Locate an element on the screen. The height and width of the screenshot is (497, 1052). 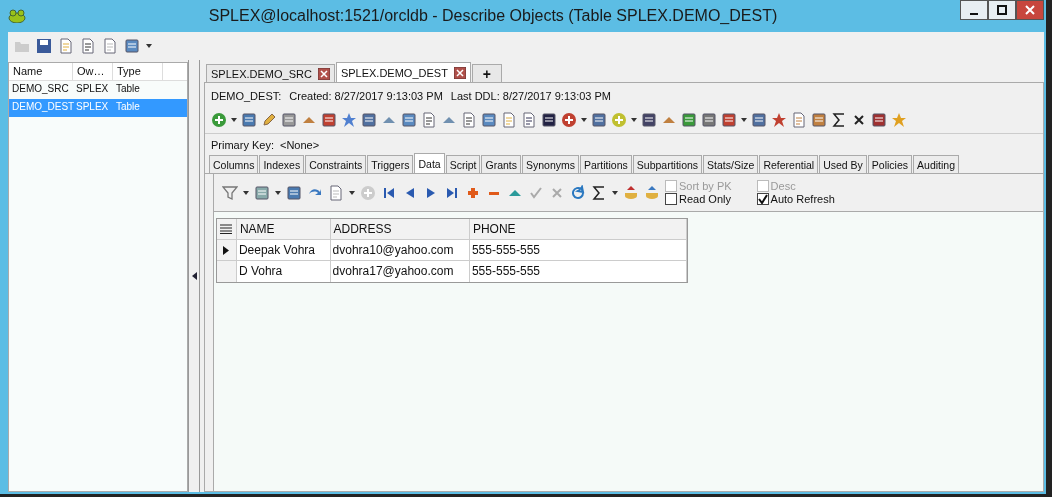
document-tab: SPLEX.DEMO_DEST is located at coordinates (403, 72).